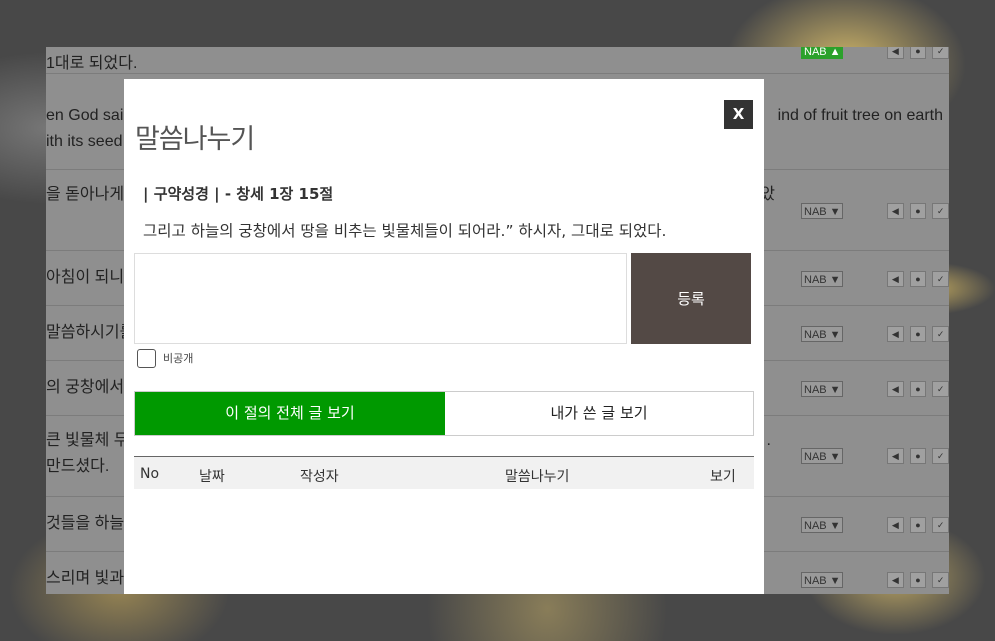  What do you see at coordinates (87, 440) in the screenshot?
I see `list-item-text: 큰 빛물체 두` at bounding box center [87, 440].